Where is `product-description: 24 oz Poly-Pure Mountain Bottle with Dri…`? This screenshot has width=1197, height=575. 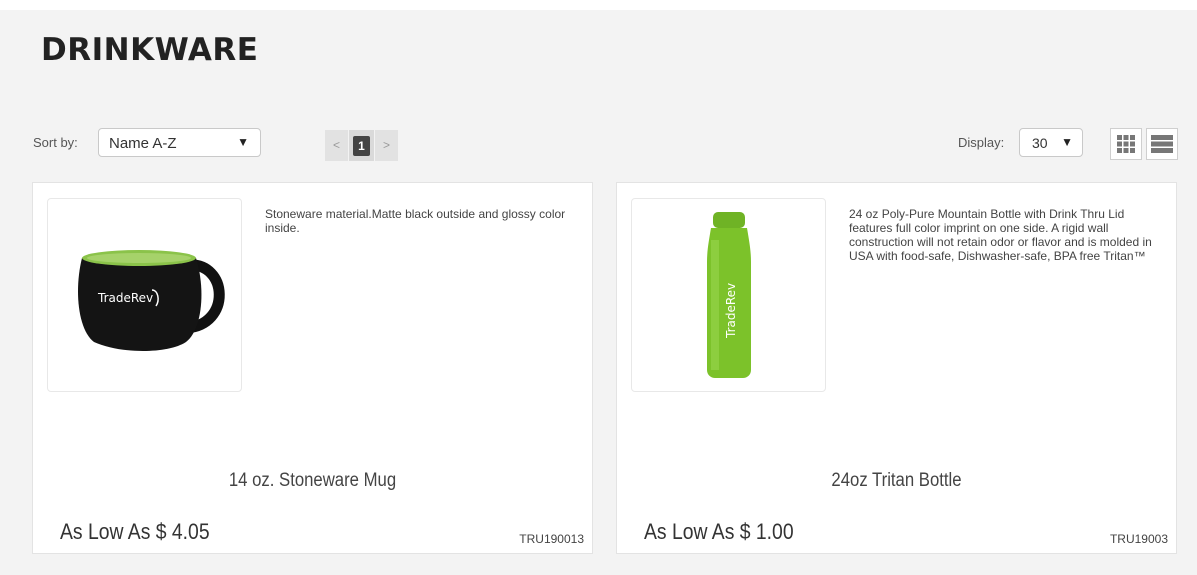 product-description: 24 oz Poly-Pure Mountain Bottle with Dri… is located at coordinates (1000, 235).